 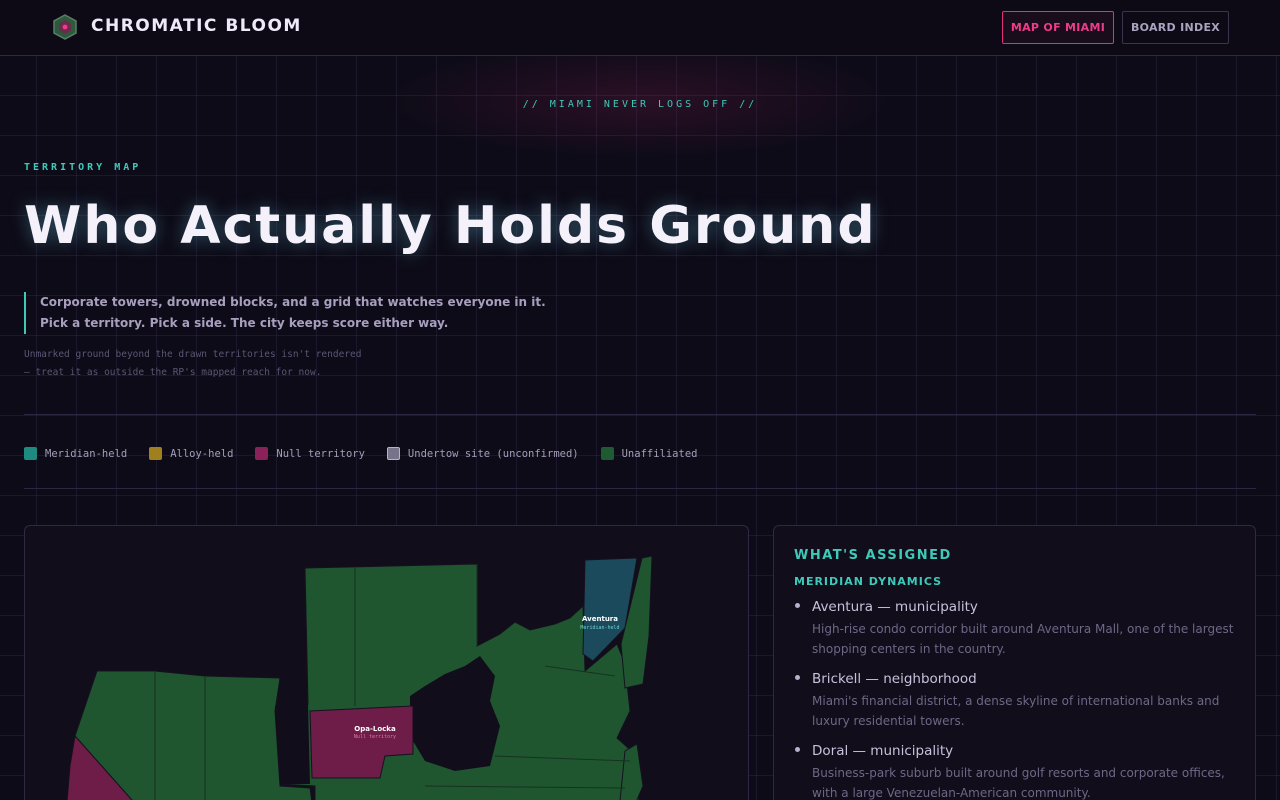 I want to click on panel-heading: WHAT'S ASSIGNED, so click(x=873, y=555).